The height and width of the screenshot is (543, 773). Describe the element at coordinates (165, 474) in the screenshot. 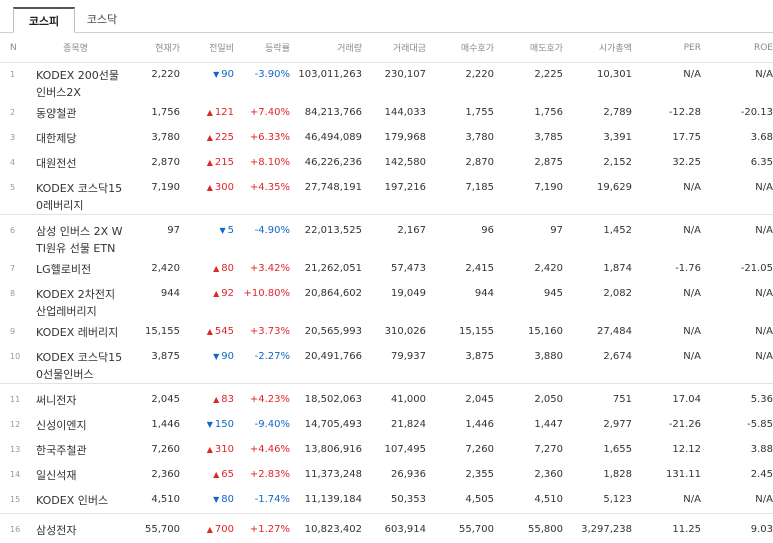

I see `price-cell: 2,360` at that location.